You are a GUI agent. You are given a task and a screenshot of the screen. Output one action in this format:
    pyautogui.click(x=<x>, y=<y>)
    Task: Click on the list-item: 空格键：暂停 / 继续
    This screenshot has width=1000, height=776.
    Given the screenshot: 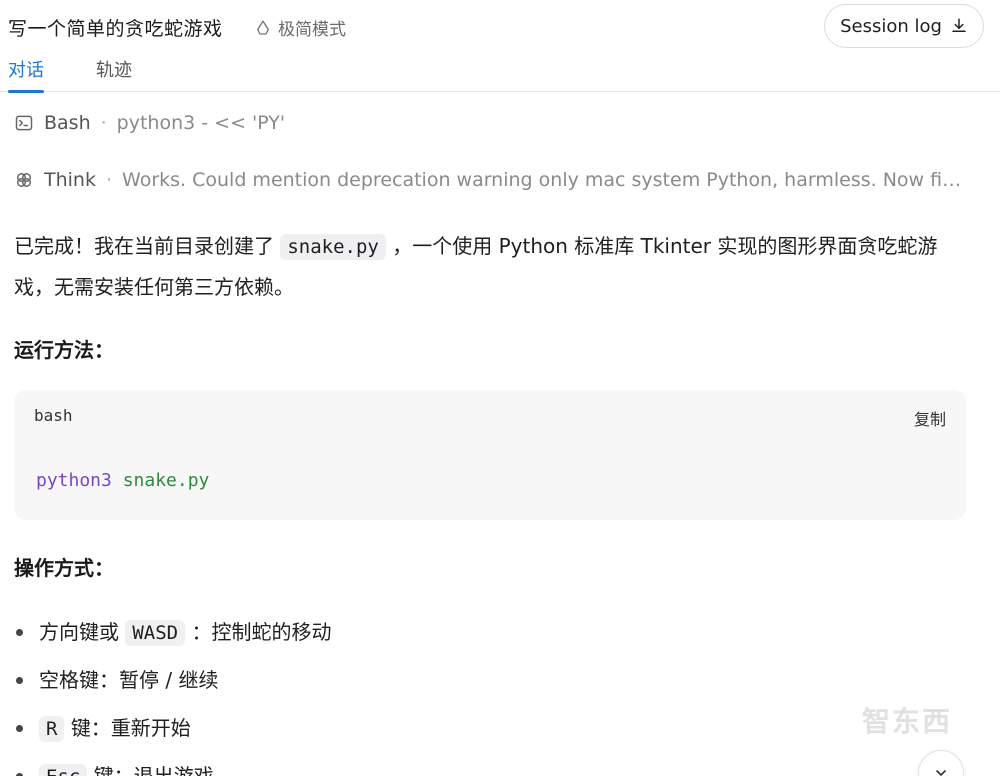 What is the action you would take?
    pyautogui.click(x=494, y=680)
    